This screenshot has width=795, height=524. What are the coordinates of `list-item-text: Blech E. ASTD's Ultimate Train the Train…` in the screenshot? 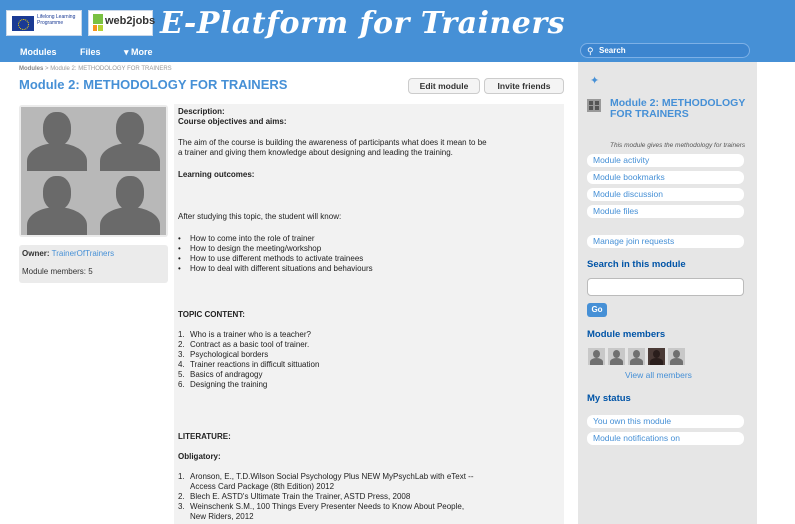 It's located at (300, 496).